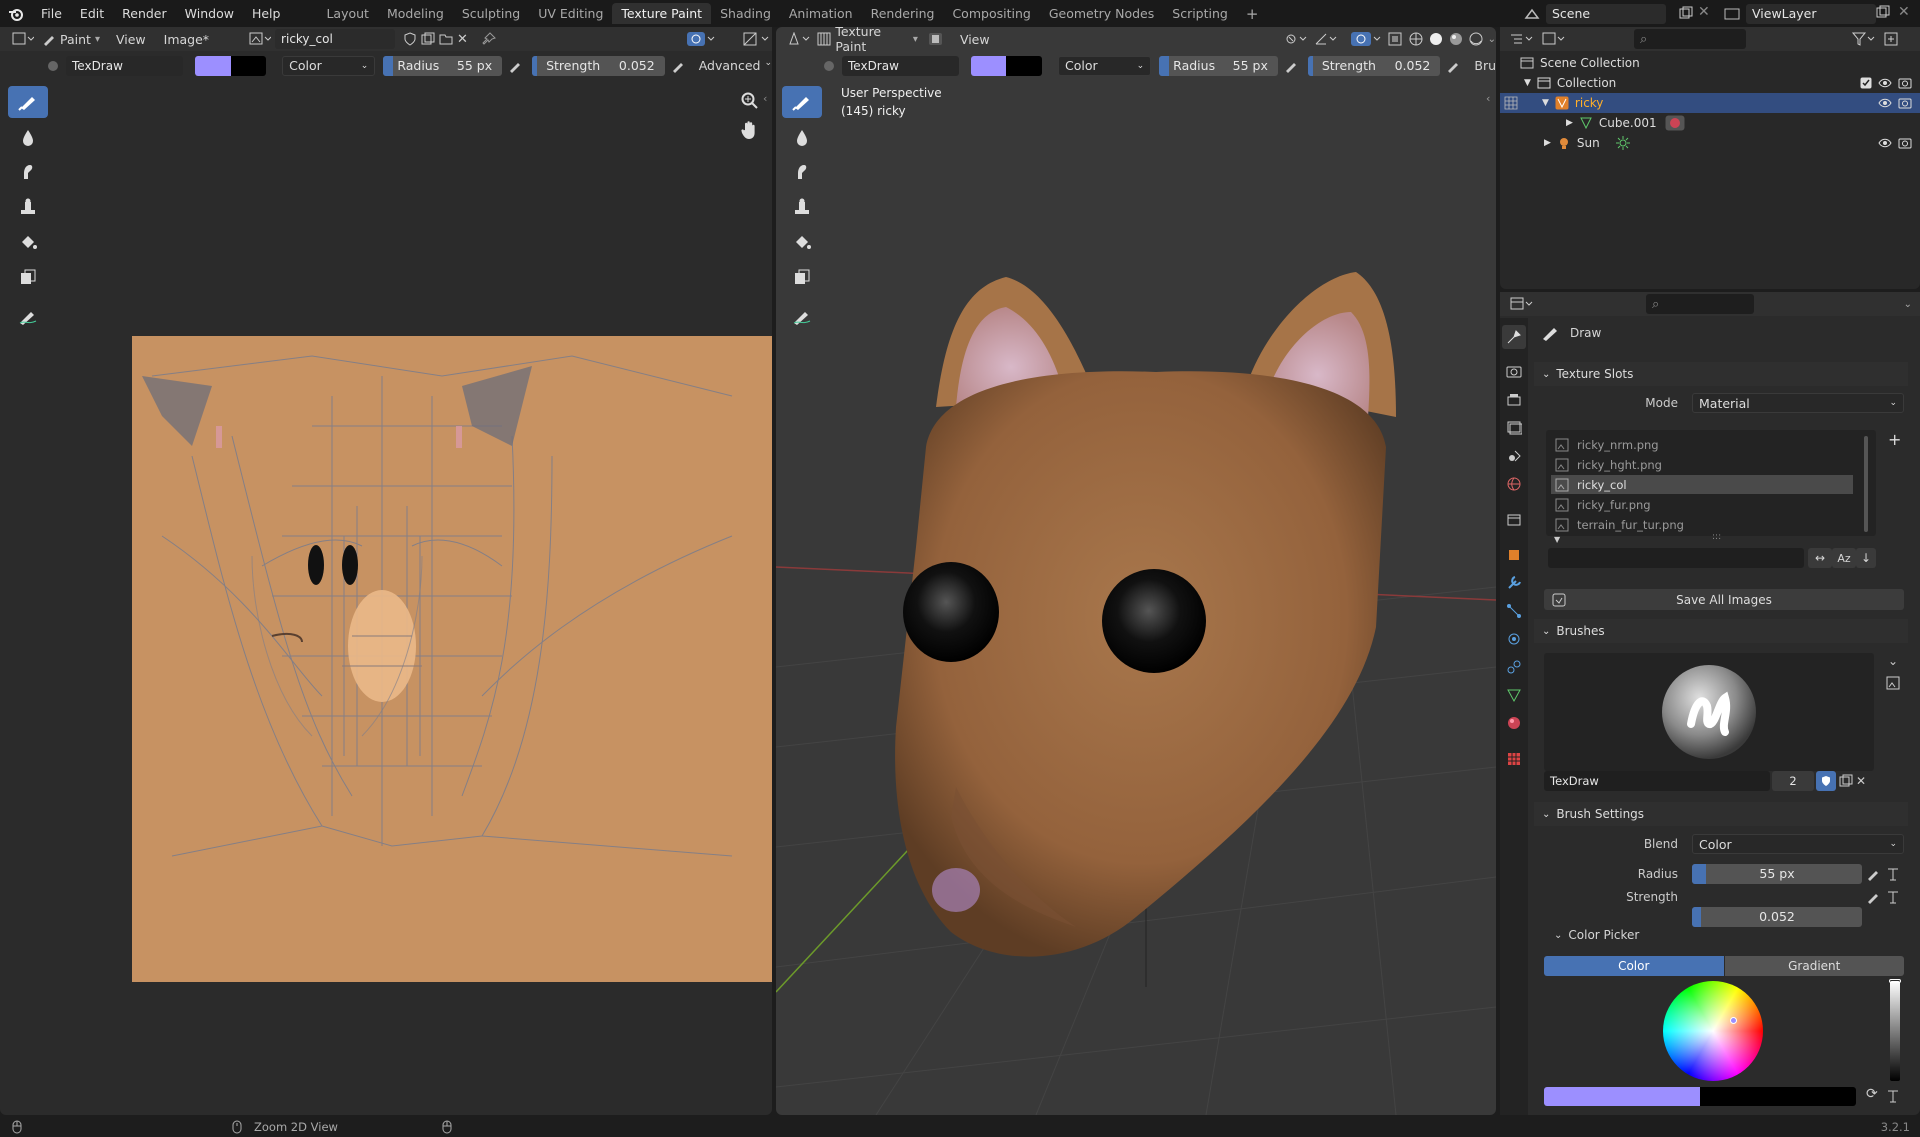 The width and height of the screenshot is (1920, 1137). Describe the element at coordinates (1721, 374) in the screenshot. I see `texture-slots-panel-header: ⌄ Texture Slots` at that location.